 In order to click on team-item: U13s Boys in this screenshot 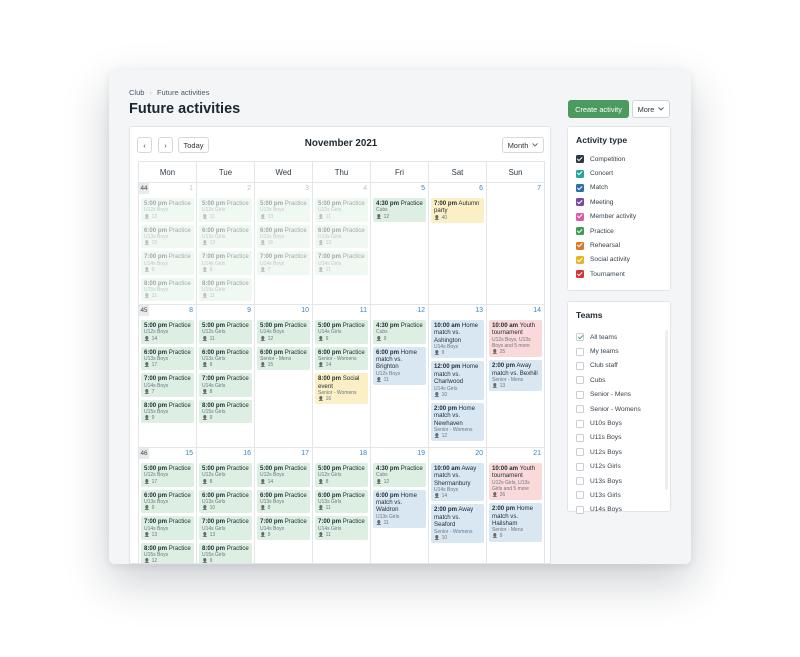, I will do `click(619, 481)`.